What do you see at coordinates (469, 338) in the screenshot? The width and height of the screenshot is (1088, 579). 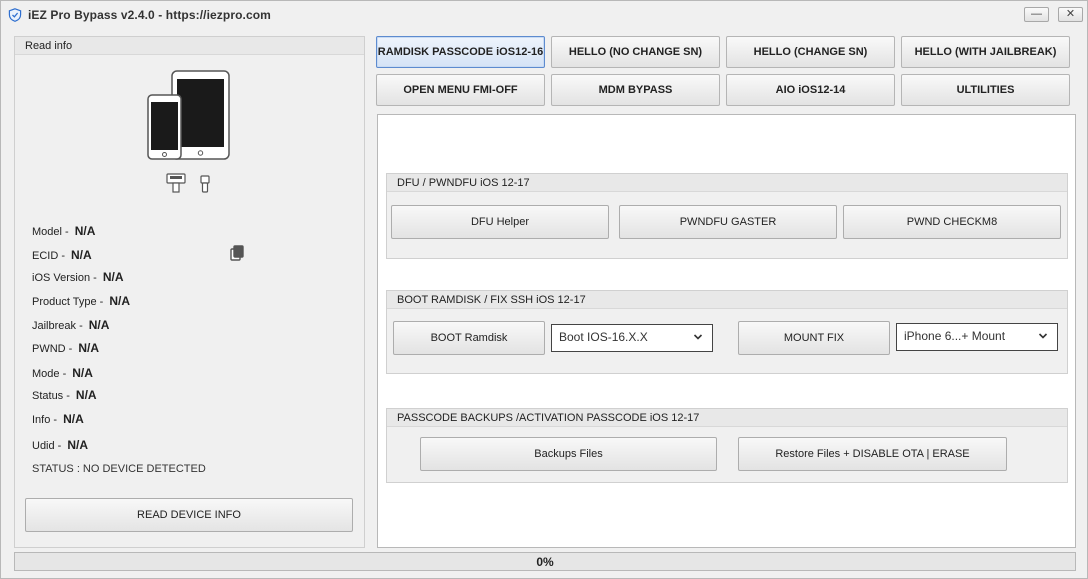 I see `boot-ramdisk-button: BOOT Ramdisk` at bounding box center [469, 338].